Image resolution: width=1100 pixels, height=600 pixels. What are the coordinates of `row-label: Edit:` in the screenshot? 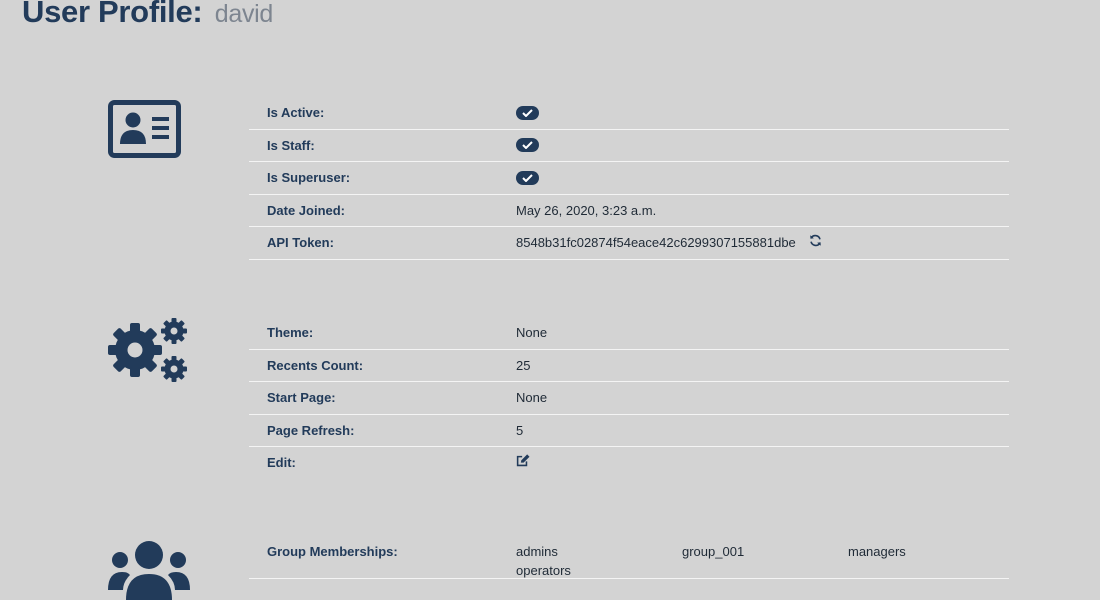 It's located at (281, 462).